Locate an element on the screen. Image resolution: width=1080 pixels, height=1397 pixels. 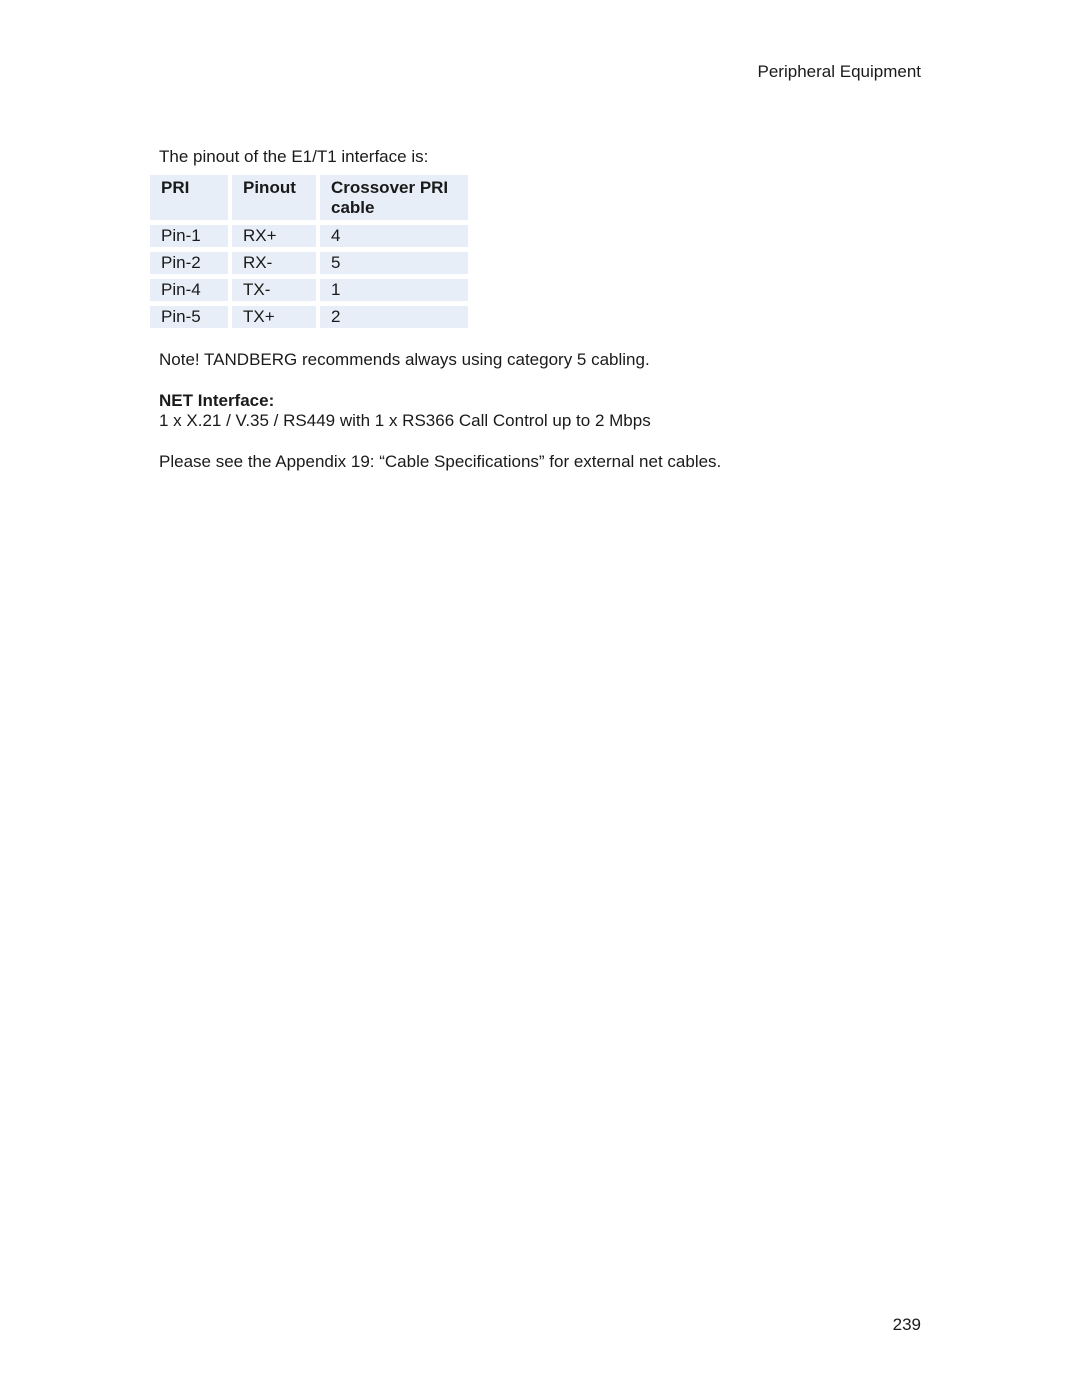
cell-crossover: 5 is located at coordinates (394, 263).